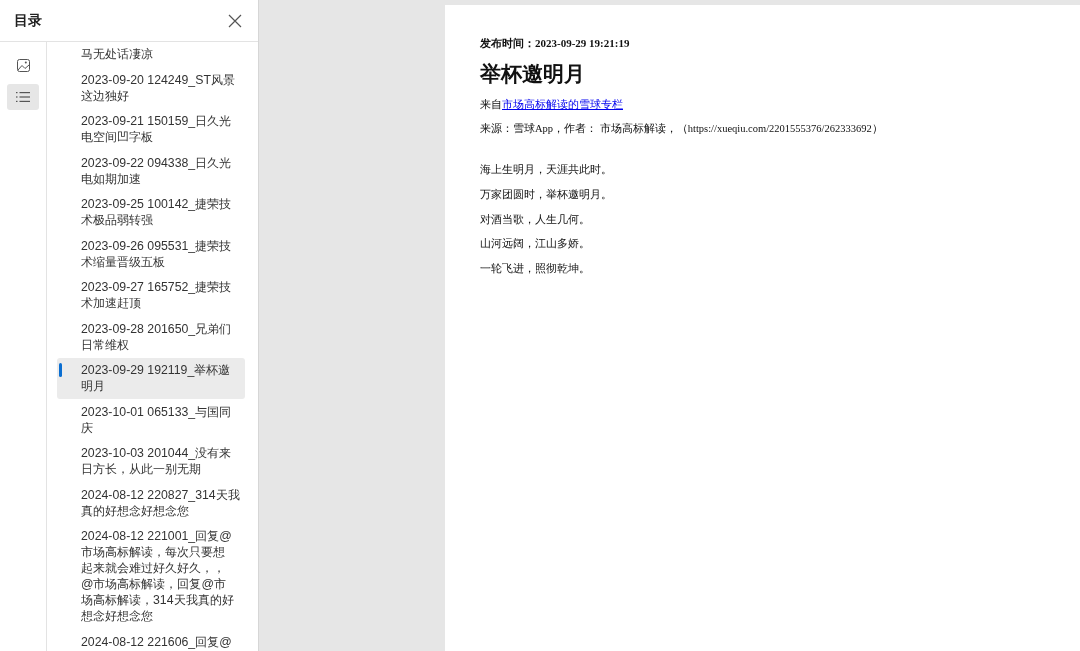 The image size is (1080, 651). I want to click on toc-item: 2023-09-27 165752_捷荣技 术加速赶顶, so click(151, 295).